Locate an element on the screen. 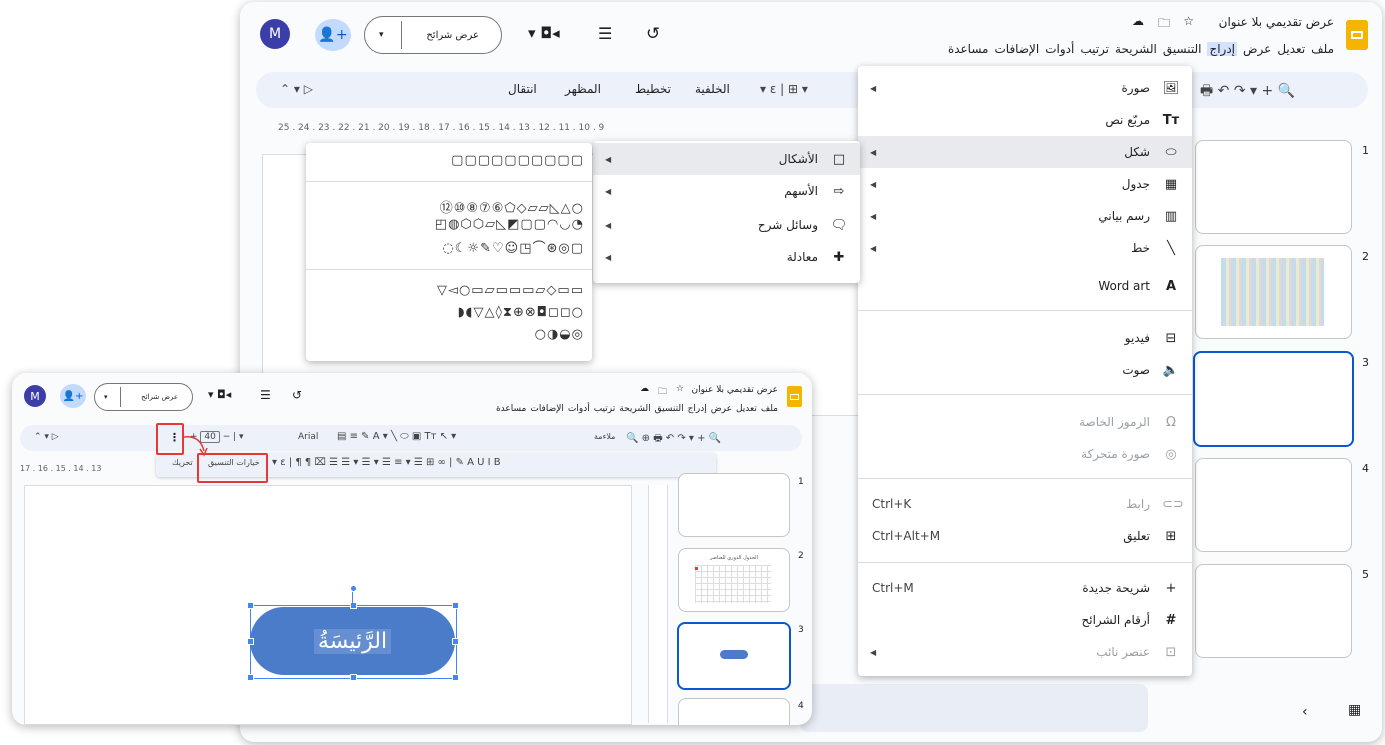 The image size is (1385, 745). toolbar-icons-right: 🖶 ↶ ↷ ▾ + 🔍 is located at coordinates (1247, 92).